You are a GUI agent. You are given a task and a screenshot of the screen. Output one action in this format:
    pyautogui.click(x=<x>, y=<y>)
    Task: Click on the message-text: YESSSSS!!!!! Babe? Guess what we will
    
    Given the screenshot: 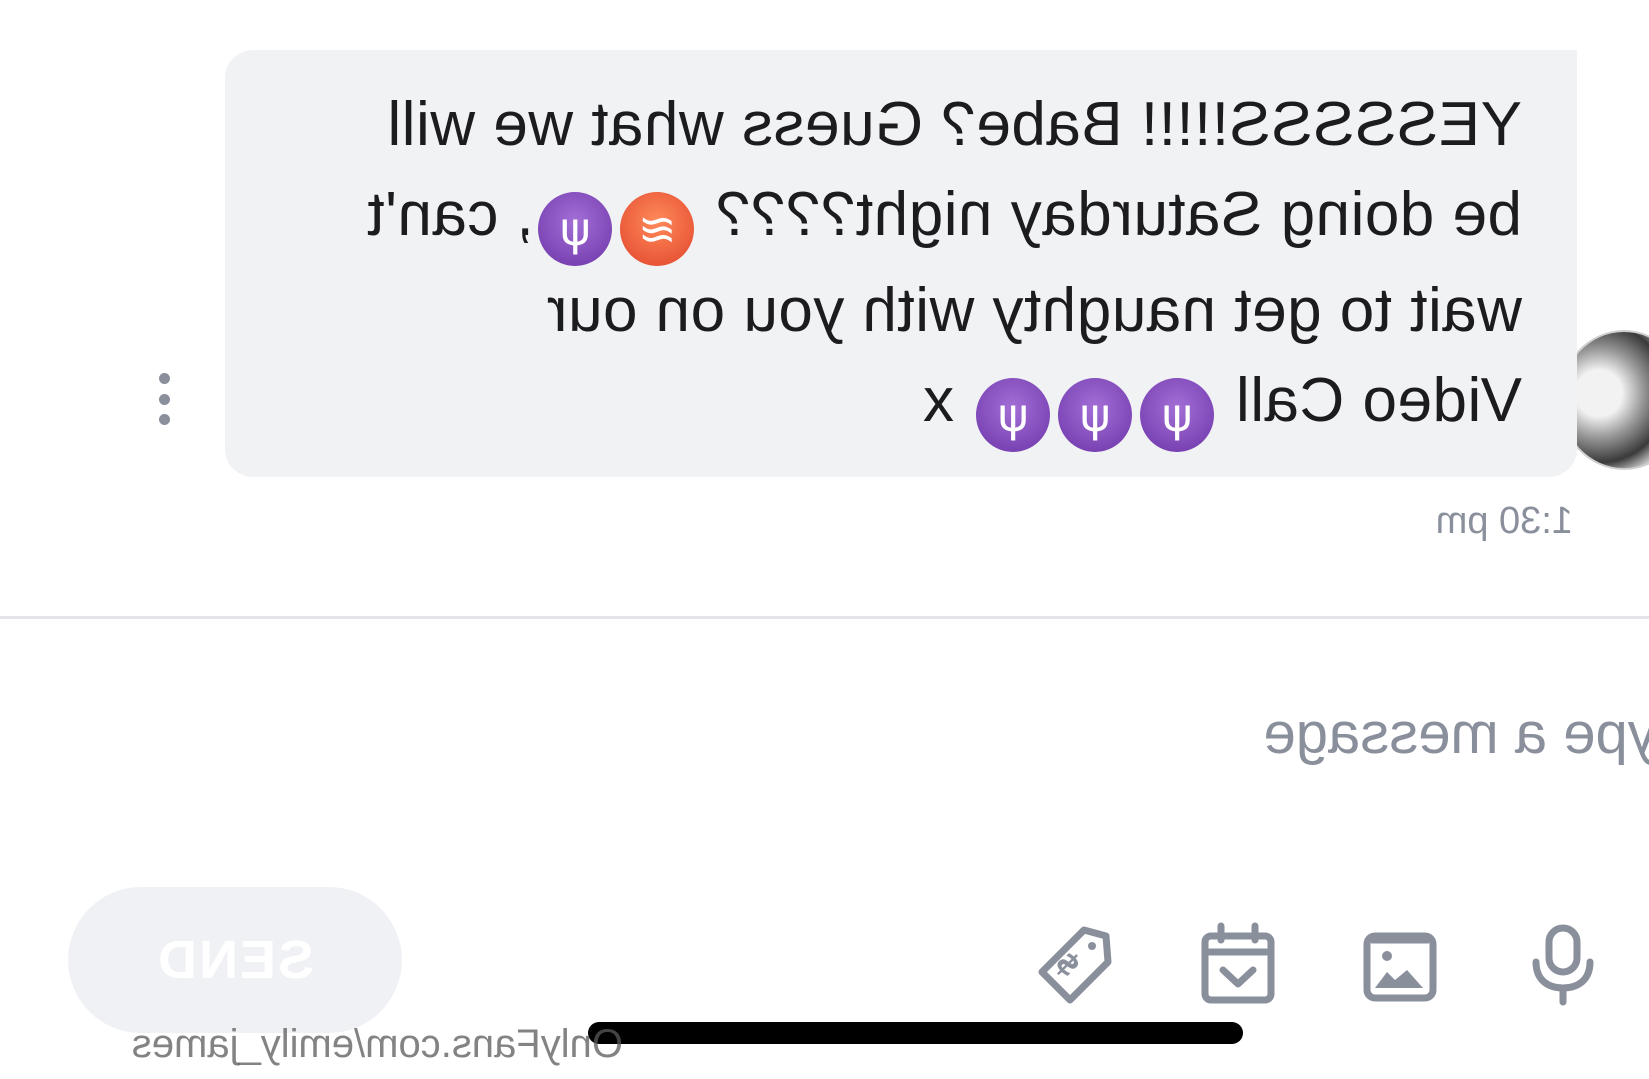 What is the action you would take?
    pyautogui.click(x=954, y=124)
    